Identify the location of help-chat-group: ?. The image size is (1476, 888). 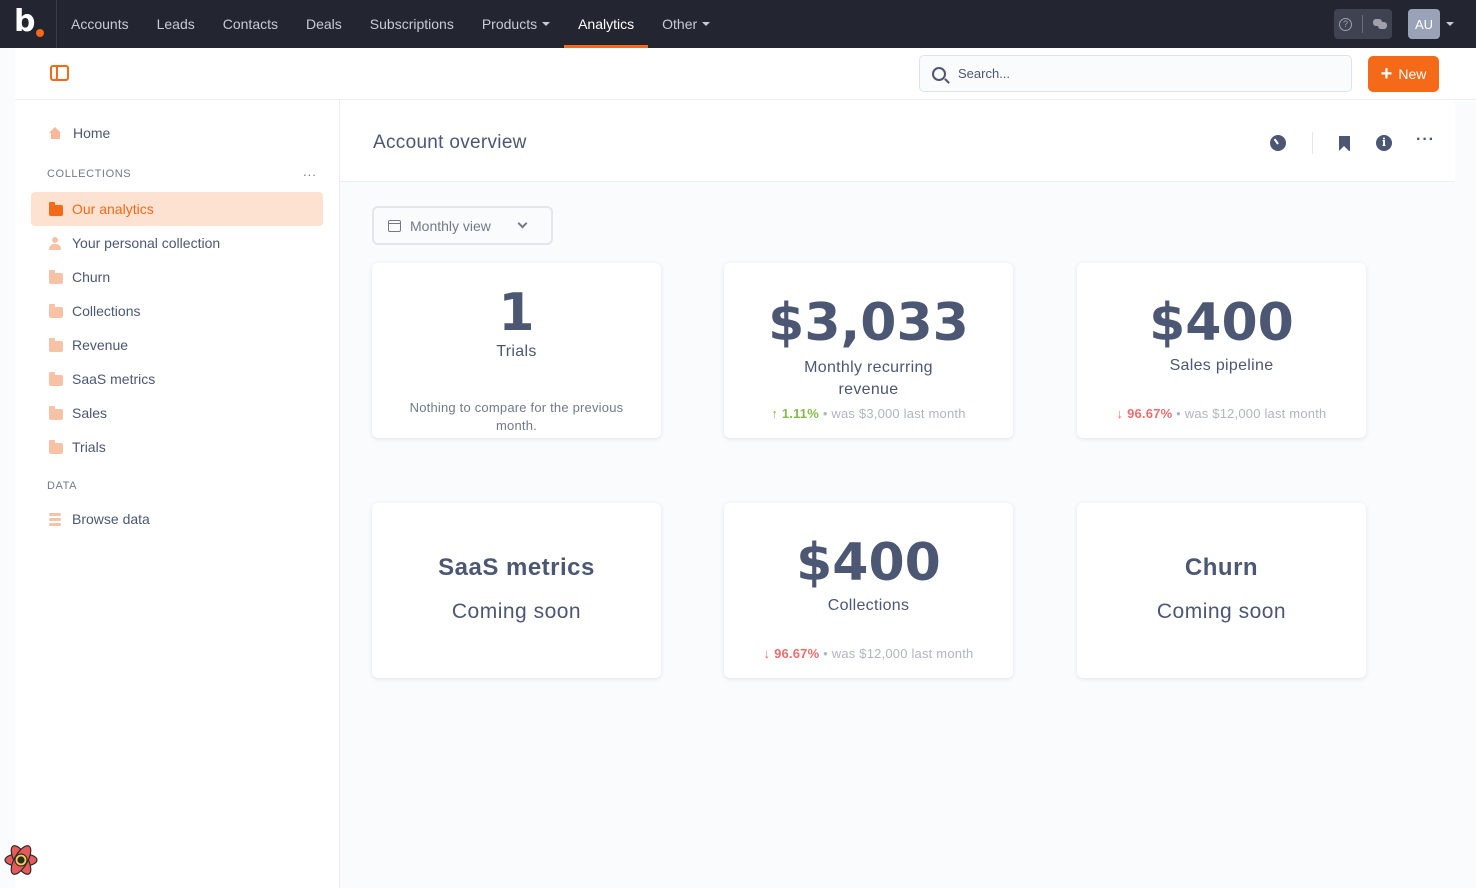
(1363, 24).